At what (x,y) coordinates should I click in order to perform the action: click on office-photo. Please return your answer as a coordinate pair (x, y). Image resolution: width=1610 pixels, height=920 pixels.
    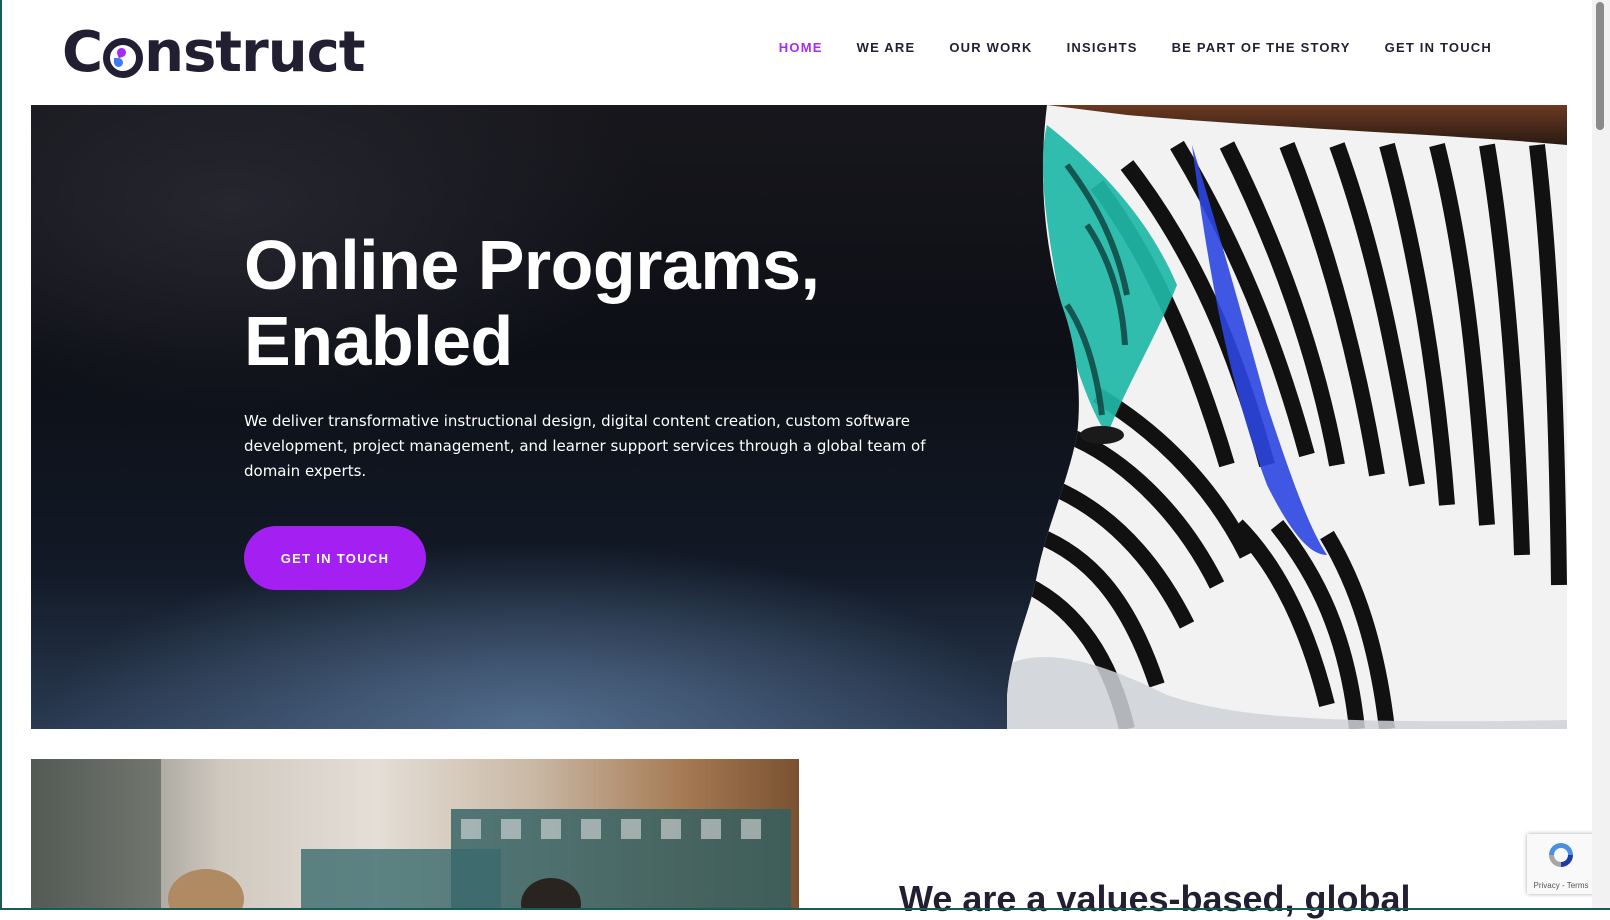
    Looking at the image, I should click on (415, 834).